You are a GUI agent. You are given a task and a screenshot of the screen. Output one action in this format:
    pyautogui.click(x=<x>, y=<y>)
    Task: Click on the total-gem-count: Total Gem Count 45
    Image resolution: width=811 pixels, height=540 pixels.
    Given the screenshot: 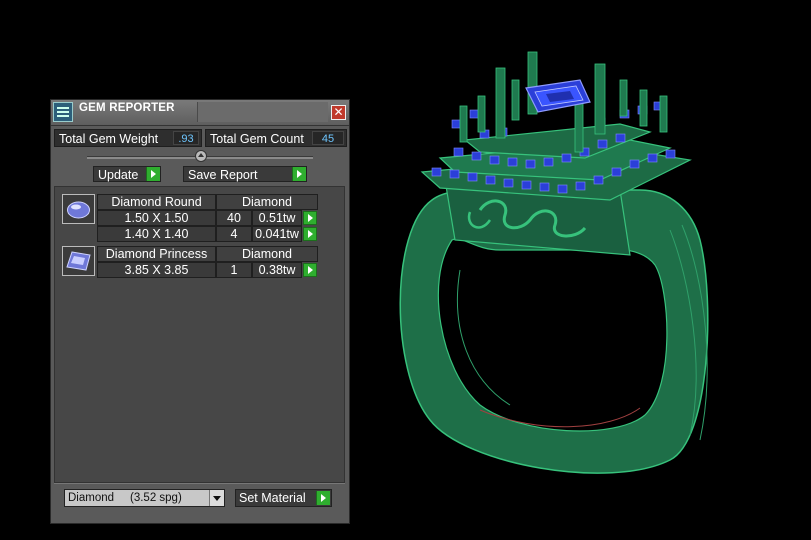 What is the action you would take?
    pyautogui.click(x=276, y=138)
    